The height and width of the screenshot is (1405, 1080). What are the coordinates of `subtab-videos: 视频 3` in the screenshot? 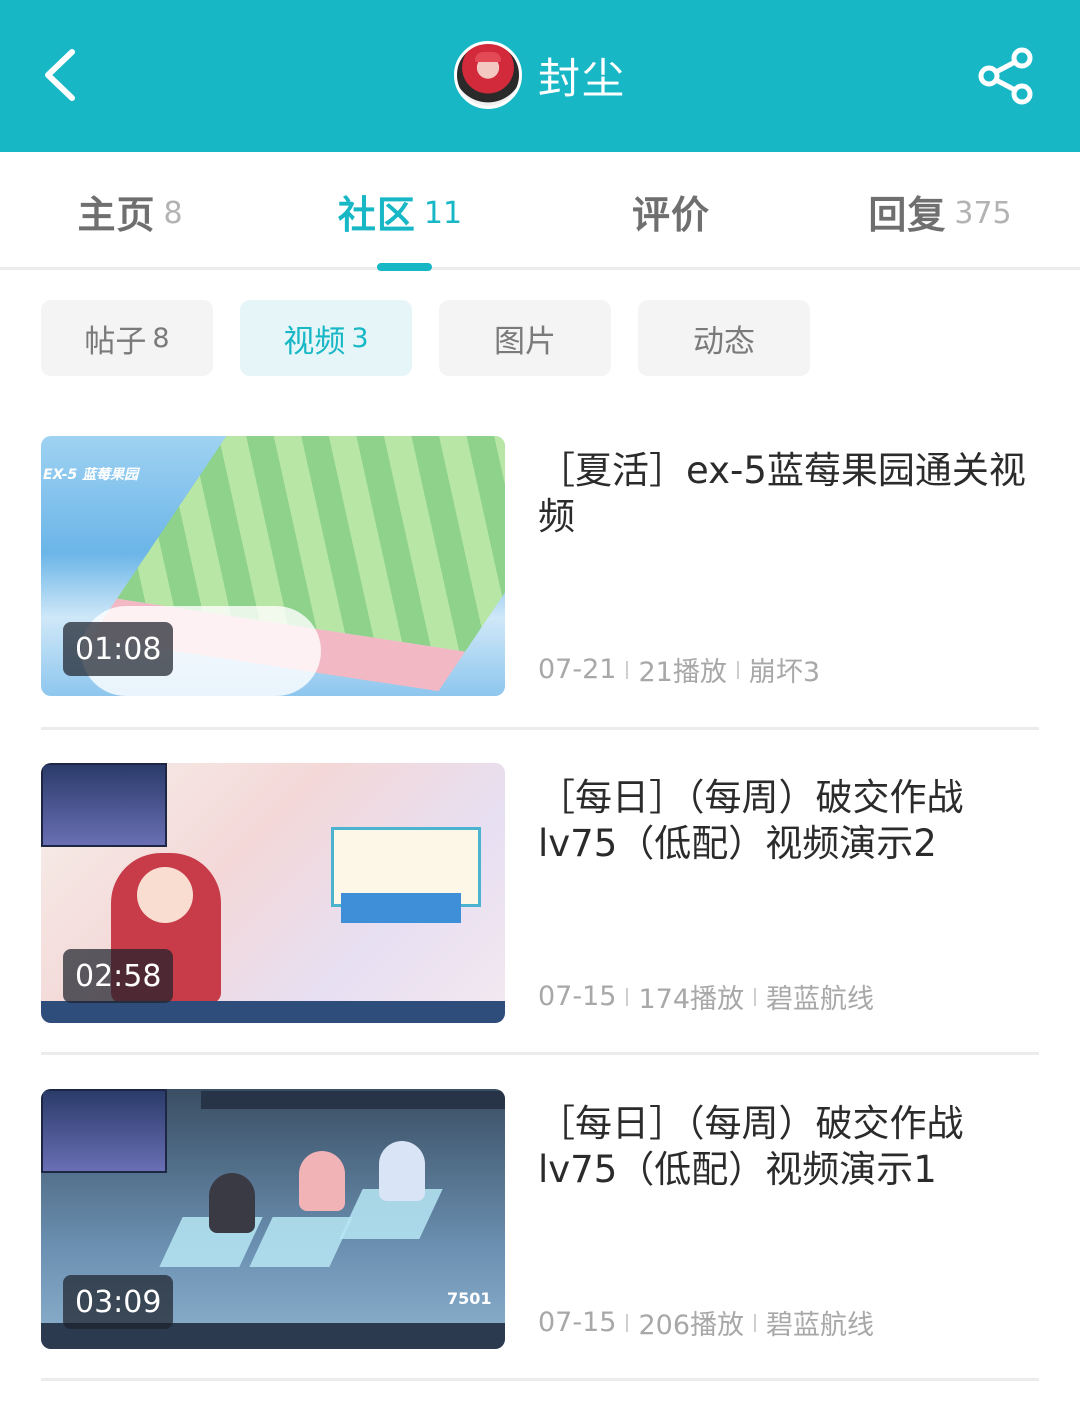 It's located at (326, 338).